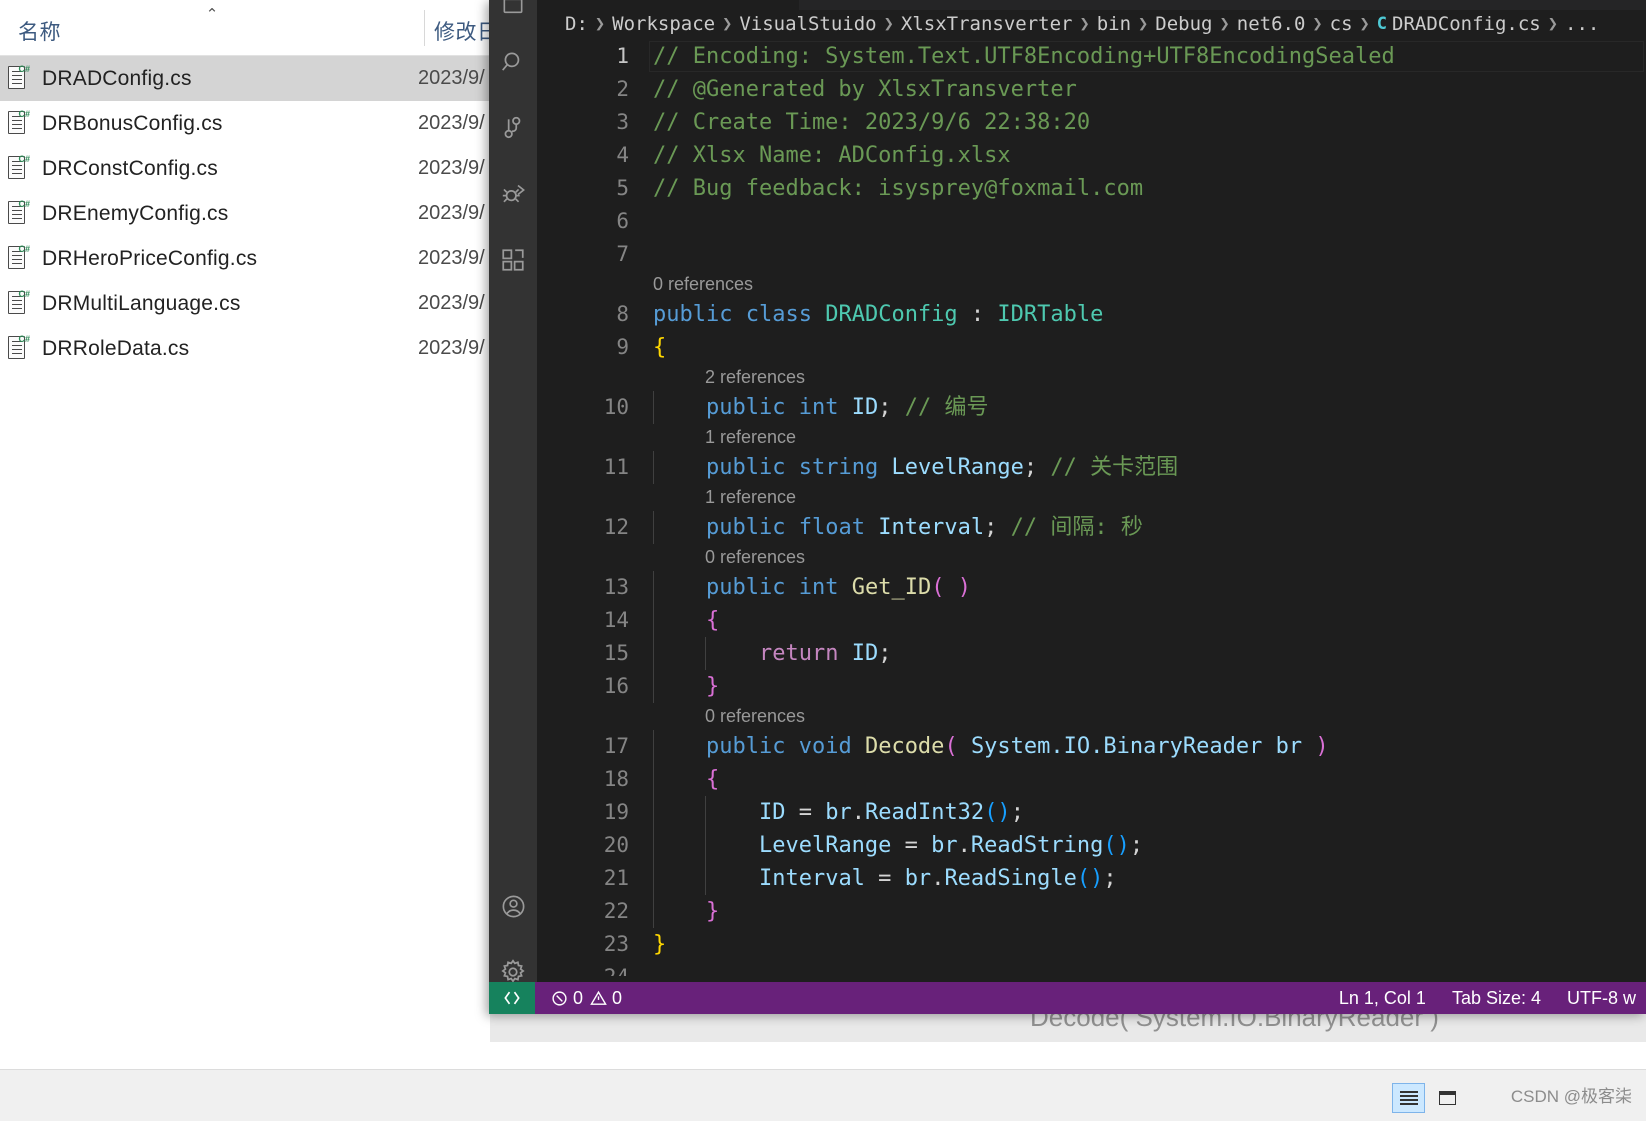  Describe the element at coordinates (39, 31) in the screenshot. I see `column-header-name: 名称` at that location.